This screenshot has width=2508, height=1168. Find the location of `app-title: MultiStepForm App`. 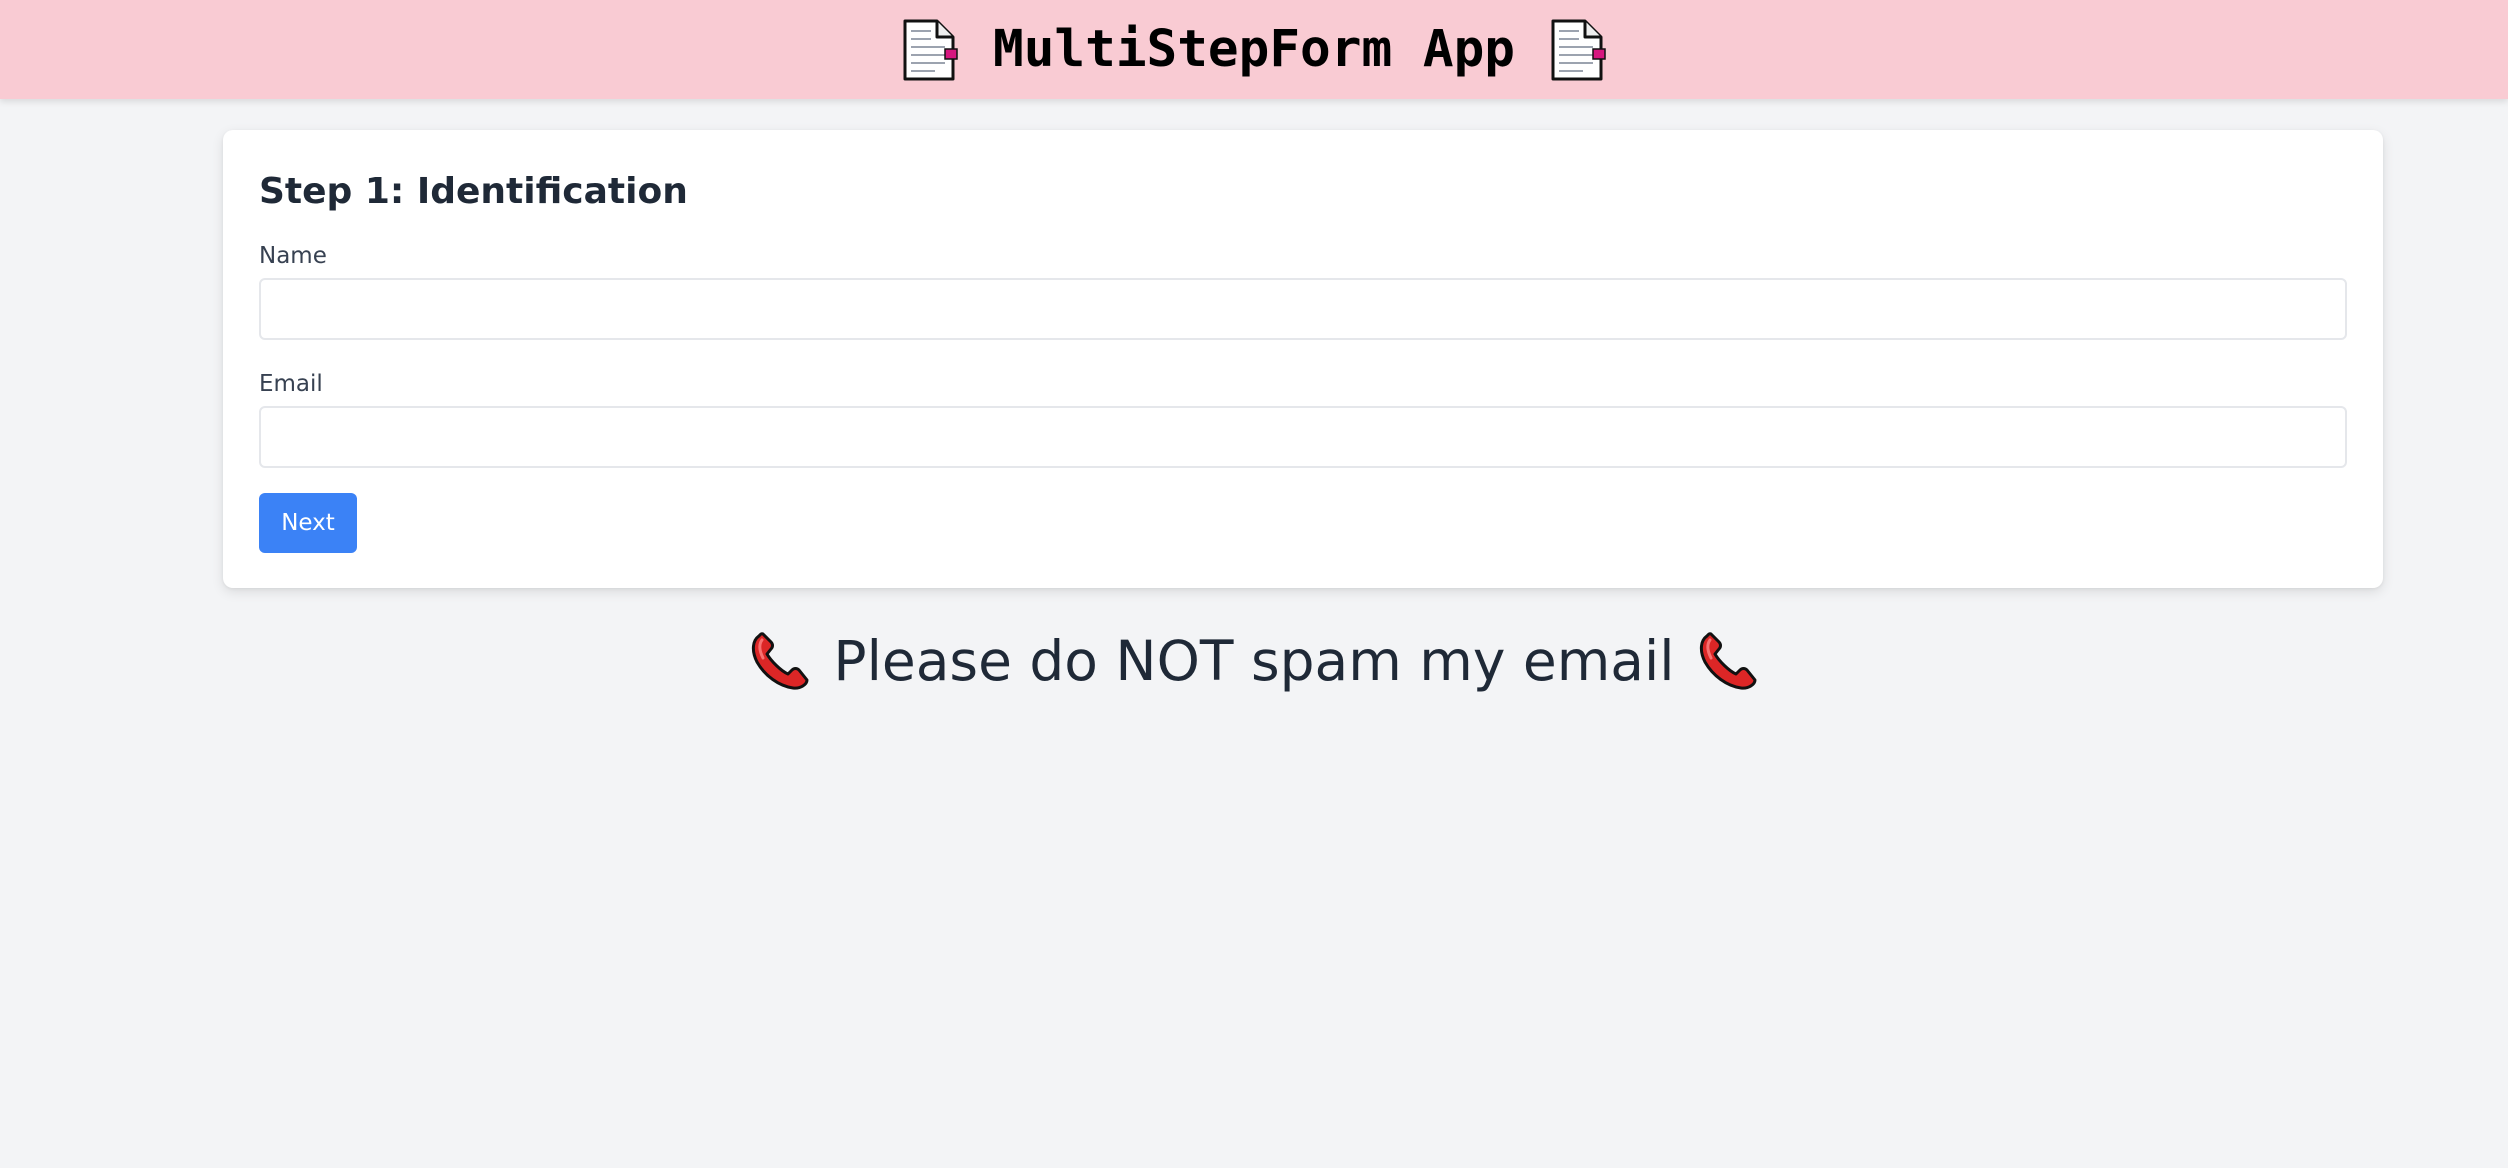

app-title: MultiStepForm App is located at coordinates (1254, 49).